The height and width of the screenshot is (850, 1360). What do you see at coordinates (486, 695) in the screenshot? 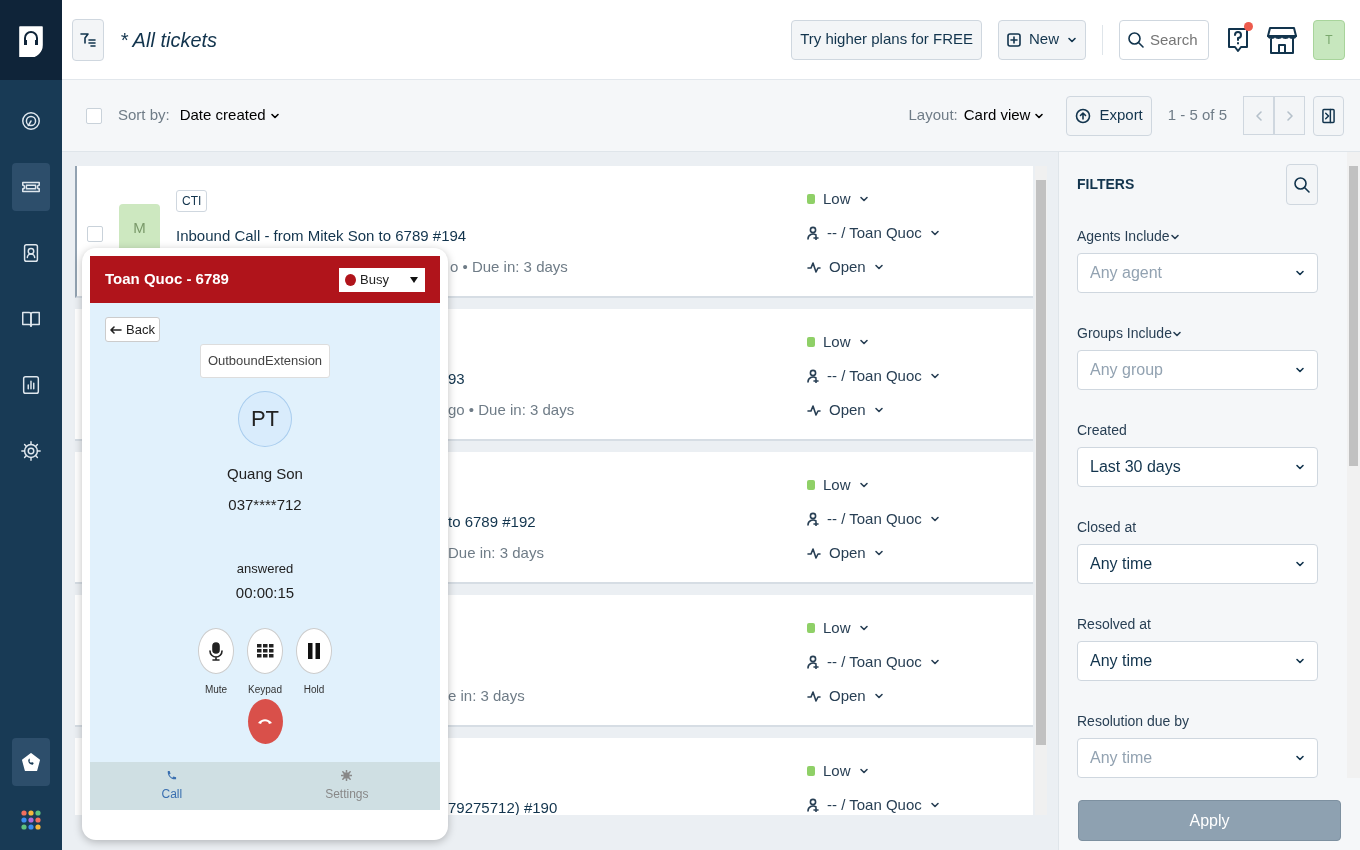
I see `ticket-meta: e in: 3 days` at bounding box center [486, 695].